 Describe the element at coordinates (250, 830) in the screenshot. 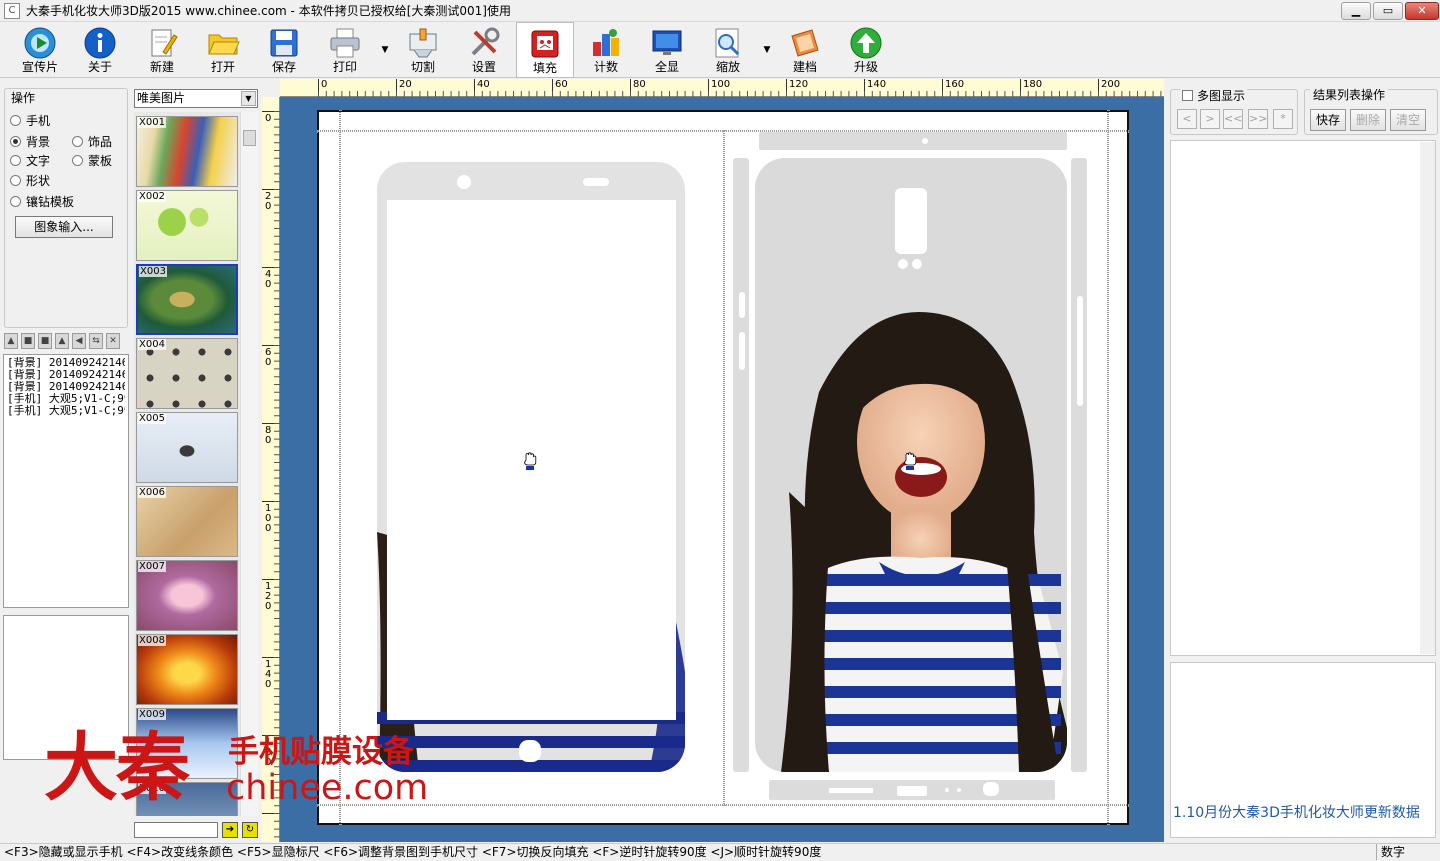

I see `refresh-icon: ↻` at that location.